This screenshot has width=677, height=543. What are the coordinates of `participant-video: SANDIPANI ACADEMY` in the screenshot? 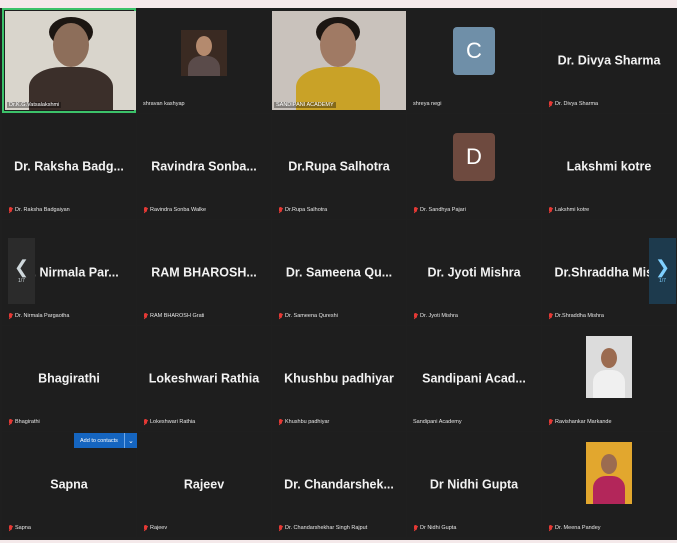 It's located at (339, 60).